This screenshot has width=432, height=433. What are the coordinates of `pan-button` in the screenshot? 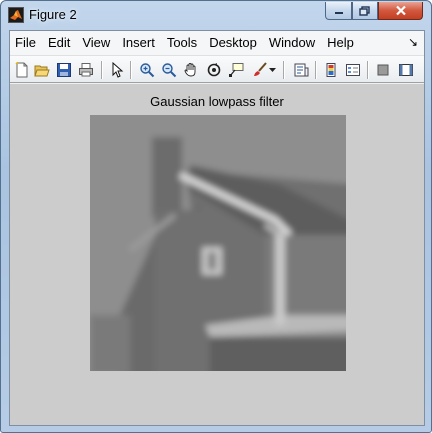 It's located at (191, 70).